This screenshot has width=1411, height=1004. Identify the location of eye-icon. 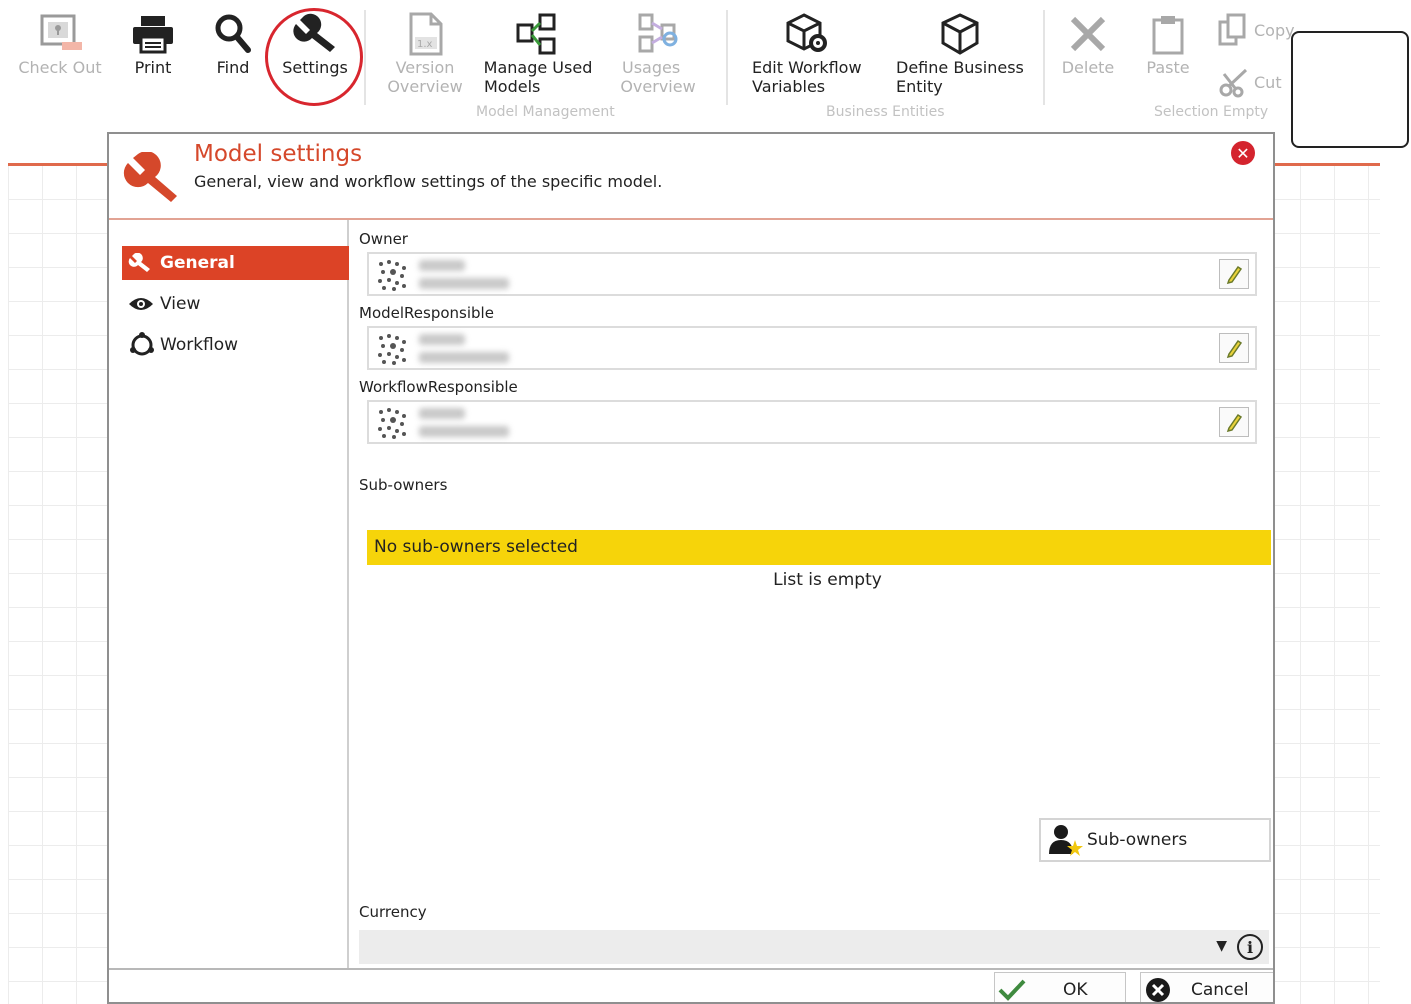
(144, 304).